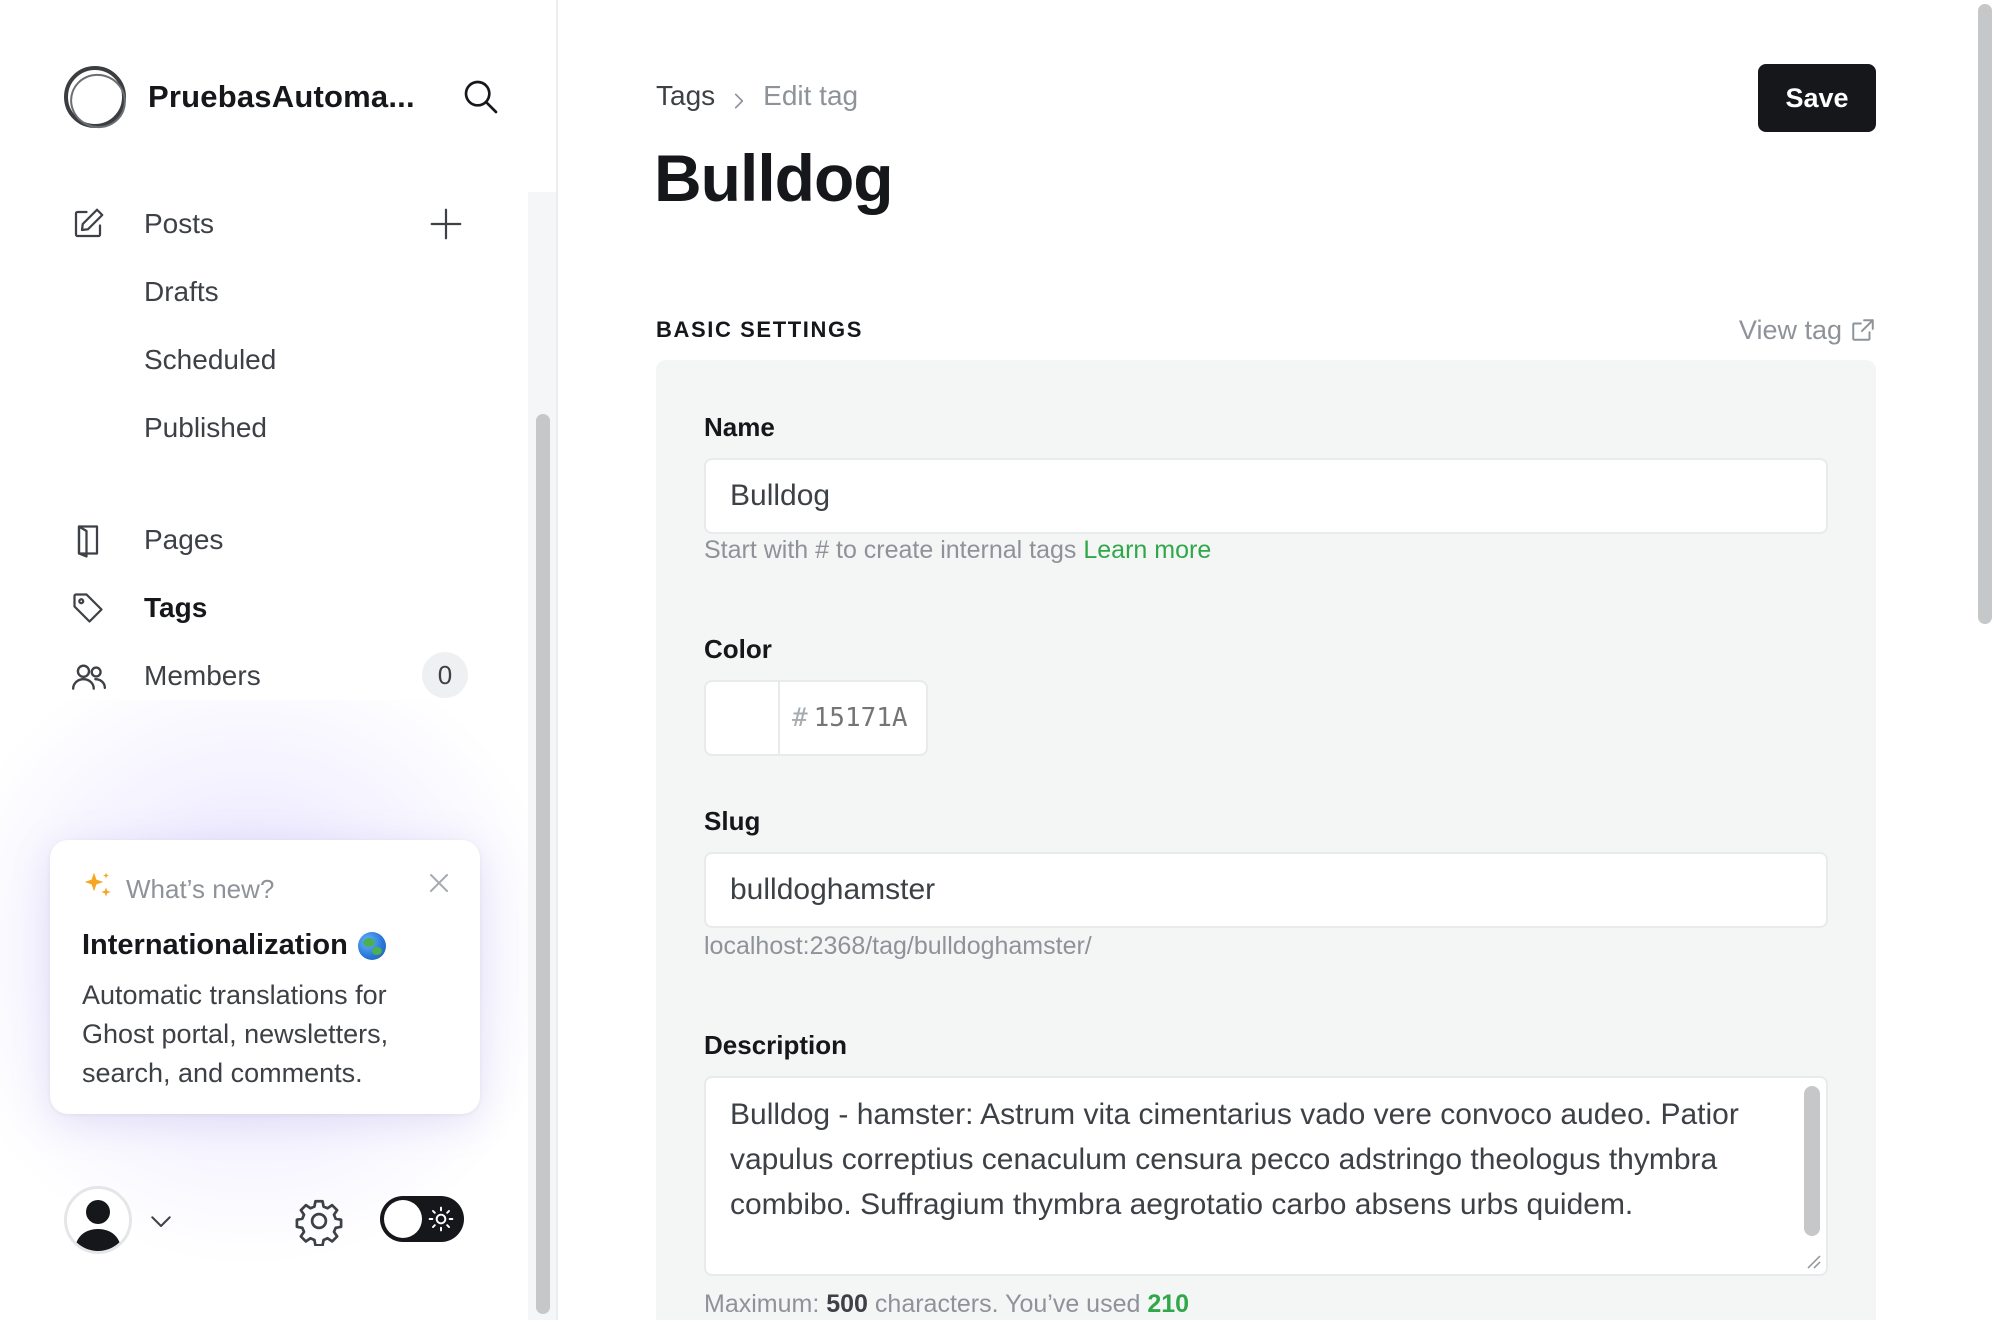  What do you see at coordinates (866, 718) in the screenshot?
I see `color-hex-input` at bounding box center [866, 718].